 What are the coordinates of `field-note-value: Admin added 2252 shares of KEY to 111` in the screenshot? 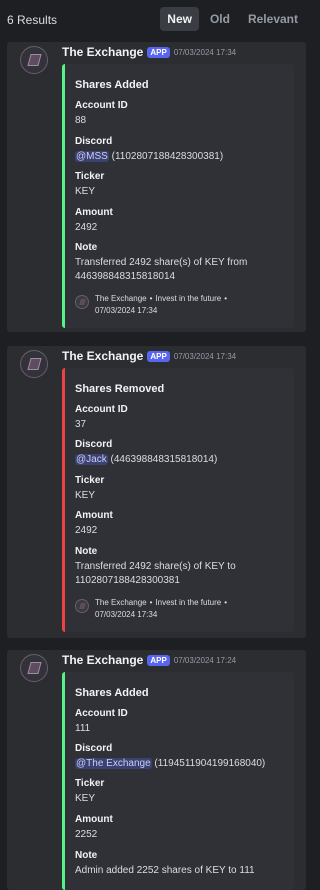 It's located at (165, 870).